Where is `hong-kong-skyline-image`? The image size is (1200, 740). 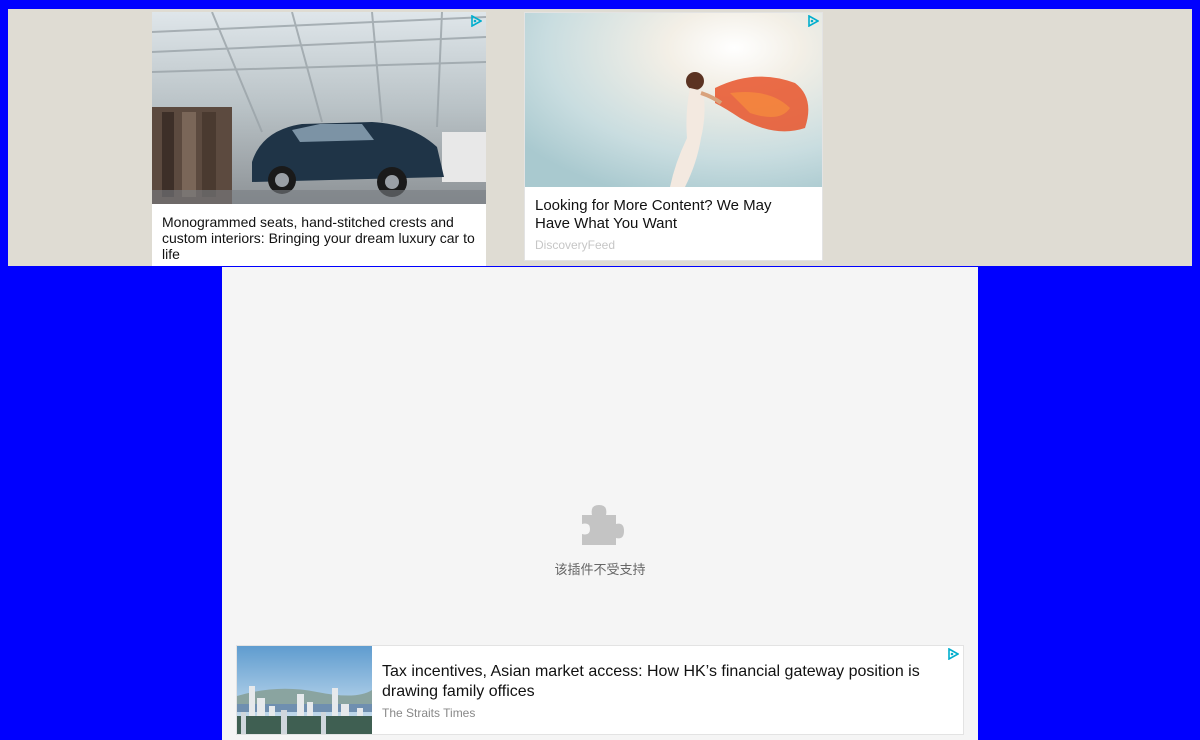 hong-kong-skyline-image is located at coordinates (304, 690).